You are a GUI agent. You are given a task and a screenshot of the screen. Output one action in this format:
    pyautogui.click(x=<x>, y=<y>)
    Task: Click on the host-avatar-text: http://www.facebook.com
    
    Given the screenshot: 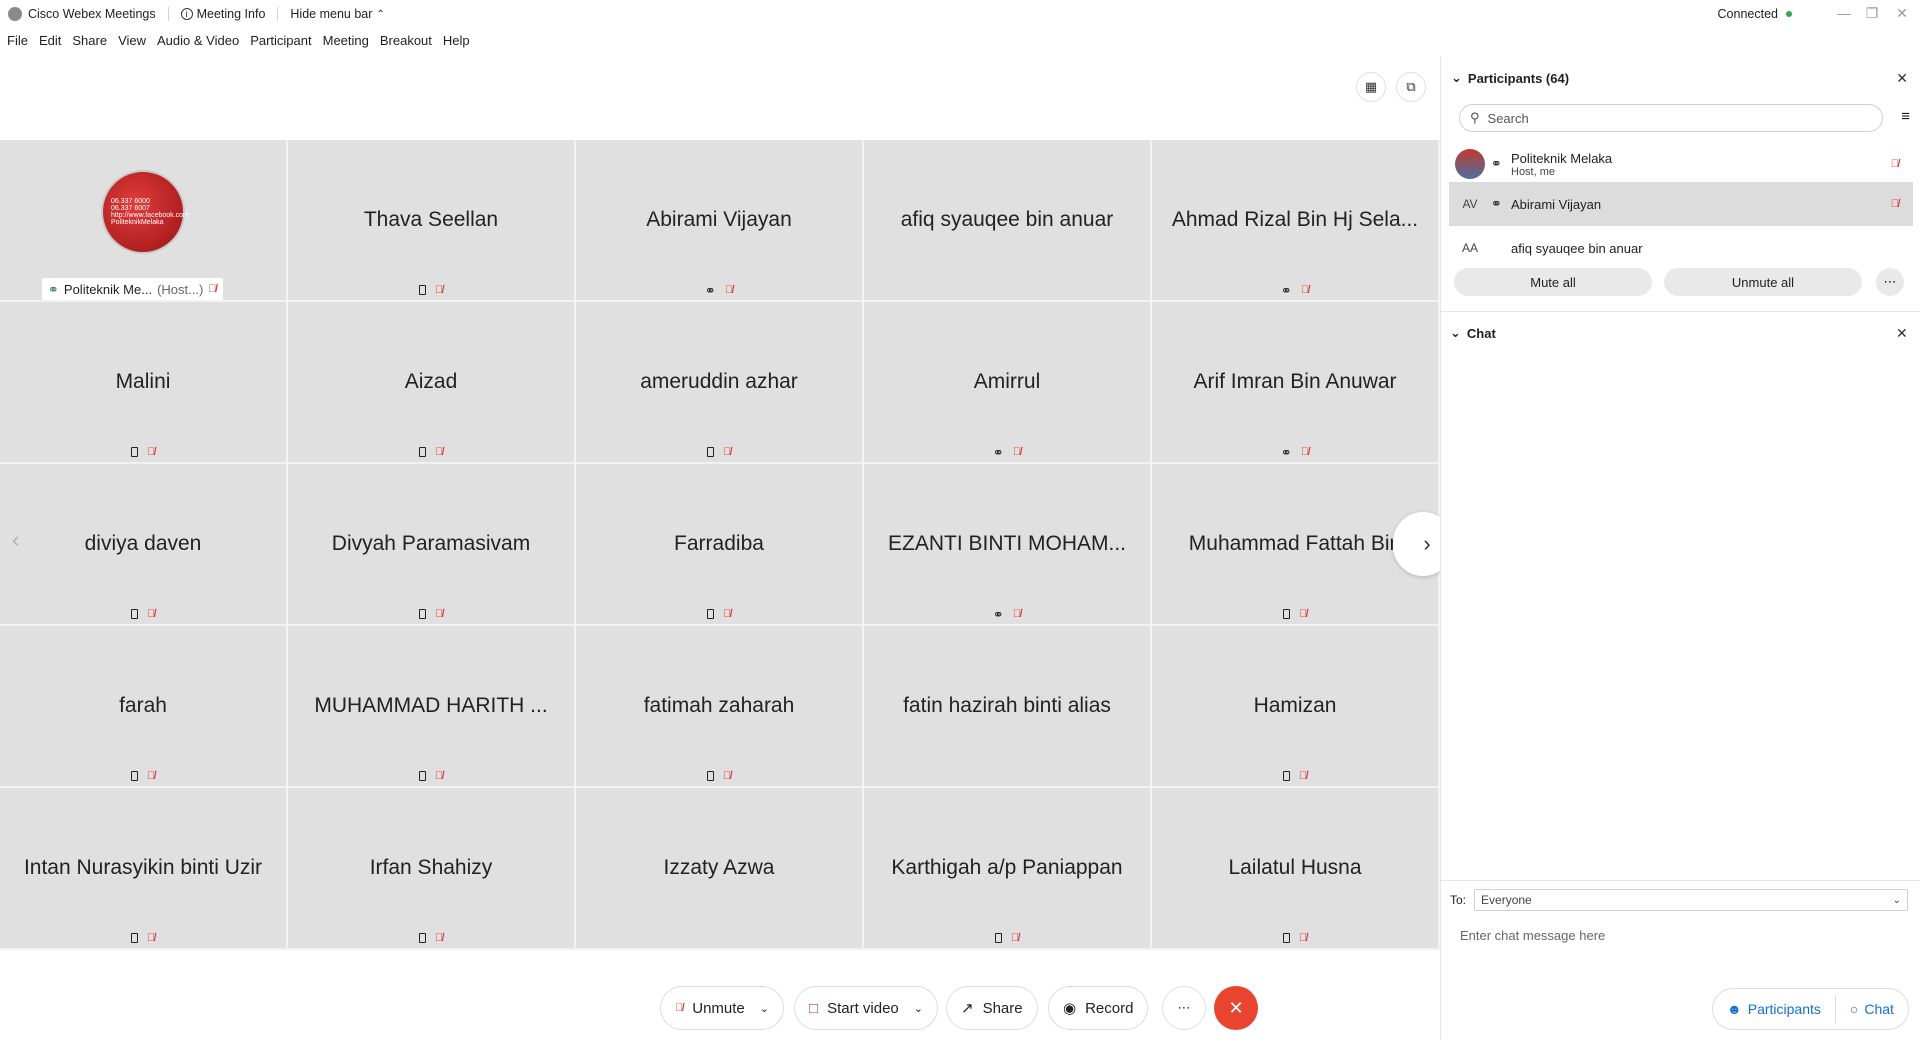 What is the action you would take?
    pyautogui.click(x=150, y=215)
    